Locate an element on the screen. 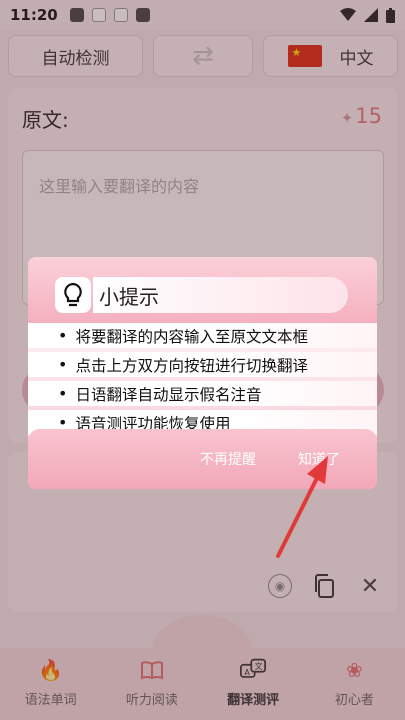 This screenshot has width=405, height=720. tip-item: 将要翻译的内容输入至原文文本框 is located at coordinates (202, 335).